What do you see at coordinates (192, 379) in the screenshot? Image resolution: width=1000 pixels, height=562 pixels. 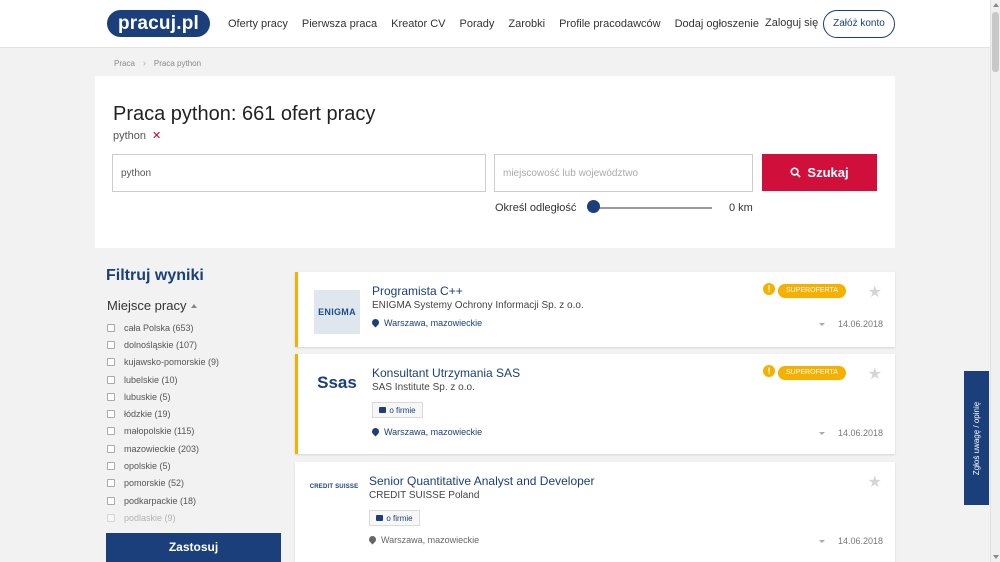 I see `filter-option: lubelskie (10)` at bounding box center [192, 379].